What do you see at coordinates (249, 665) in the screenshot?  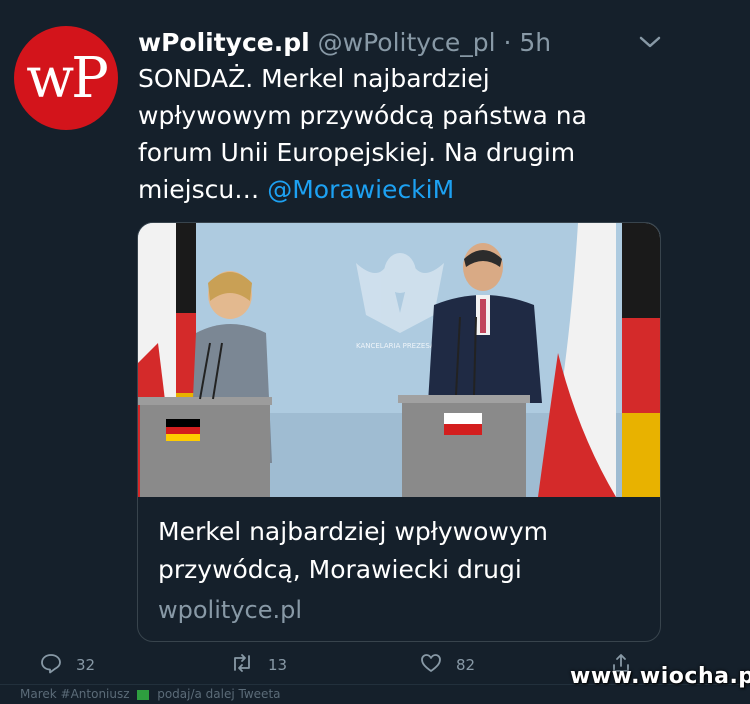 I see `retweet-icon` at bounding box center [249, 665].